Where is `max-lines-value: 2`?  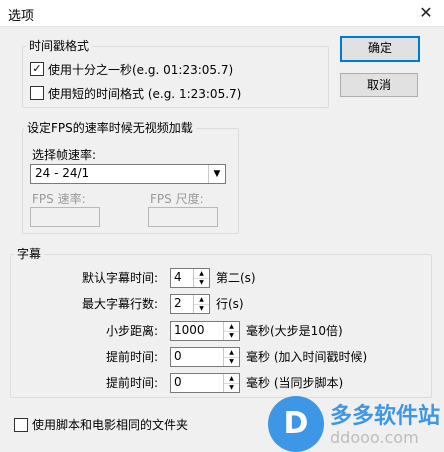
max-lines-value: 2 is located at coordinates (178, 303).